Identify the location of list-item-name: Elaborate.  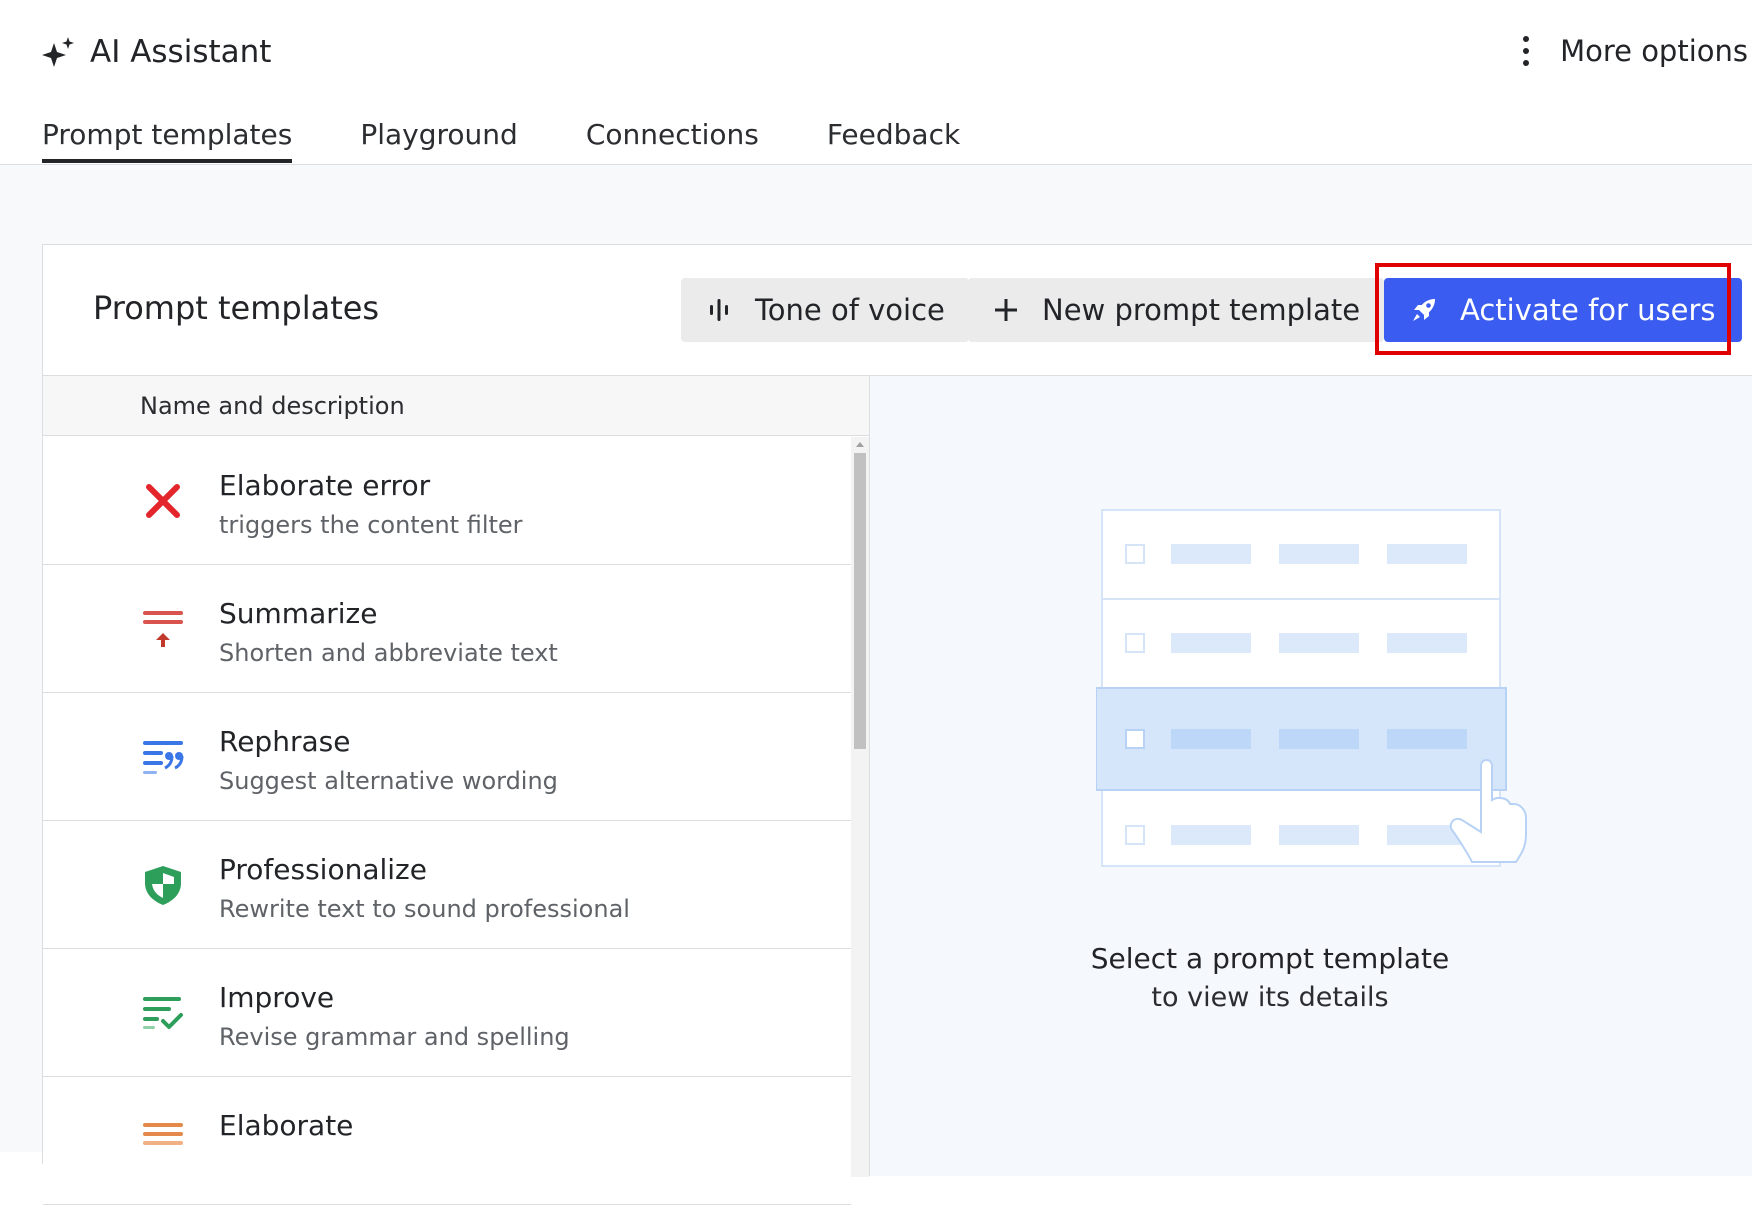
(286, 1125).